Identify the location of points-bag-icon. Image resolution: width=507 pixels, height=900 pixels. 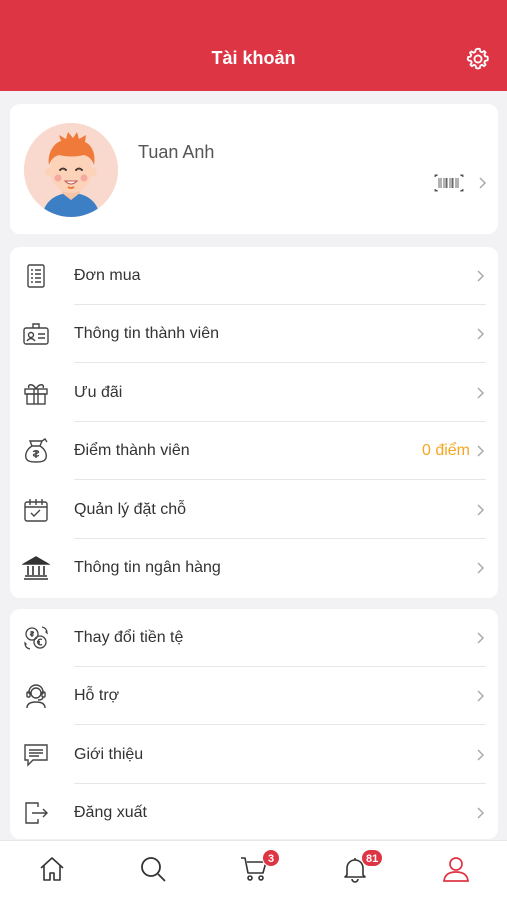
(36, 450).